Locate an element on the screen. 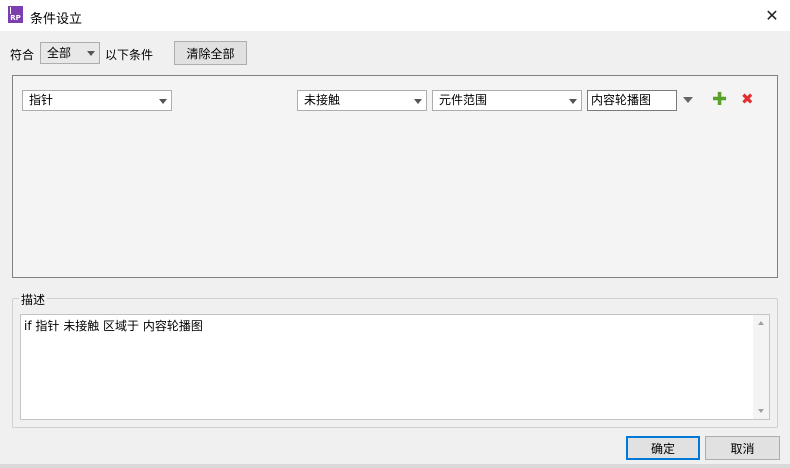 The height and width of the screenshot is (468, 790). match-mode-value: 全部 is located at coordinates (59, 53).